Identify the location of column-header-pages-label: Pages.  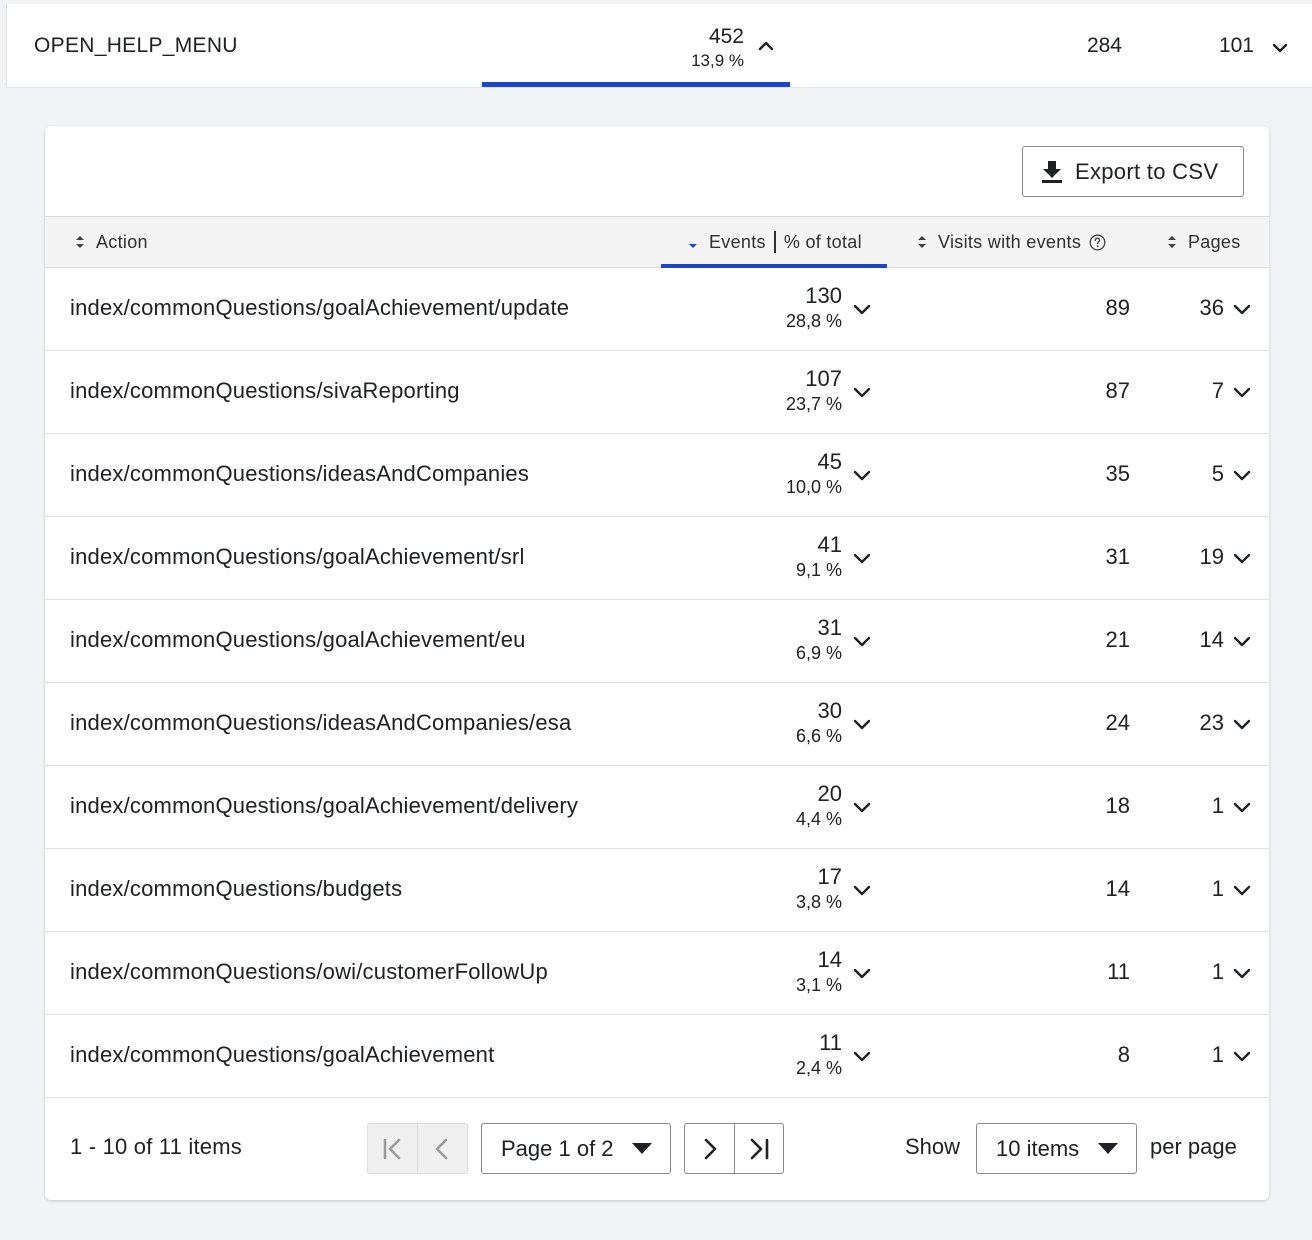
(1214, 241).